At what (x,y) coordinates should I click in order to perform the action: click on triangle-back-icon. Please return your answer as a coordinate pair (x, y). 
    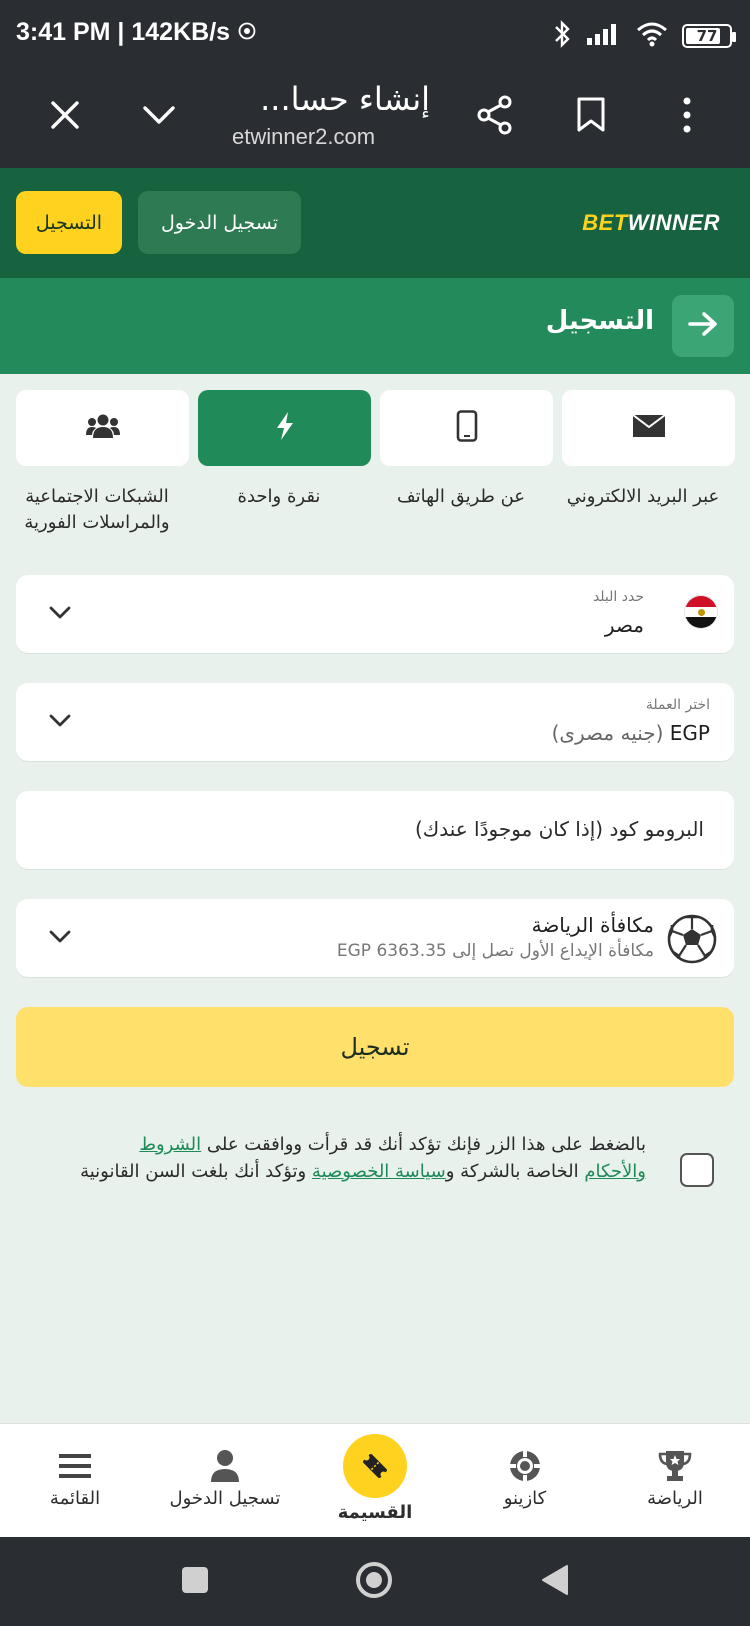
    Looking at the image, I should click on (555, 1582).